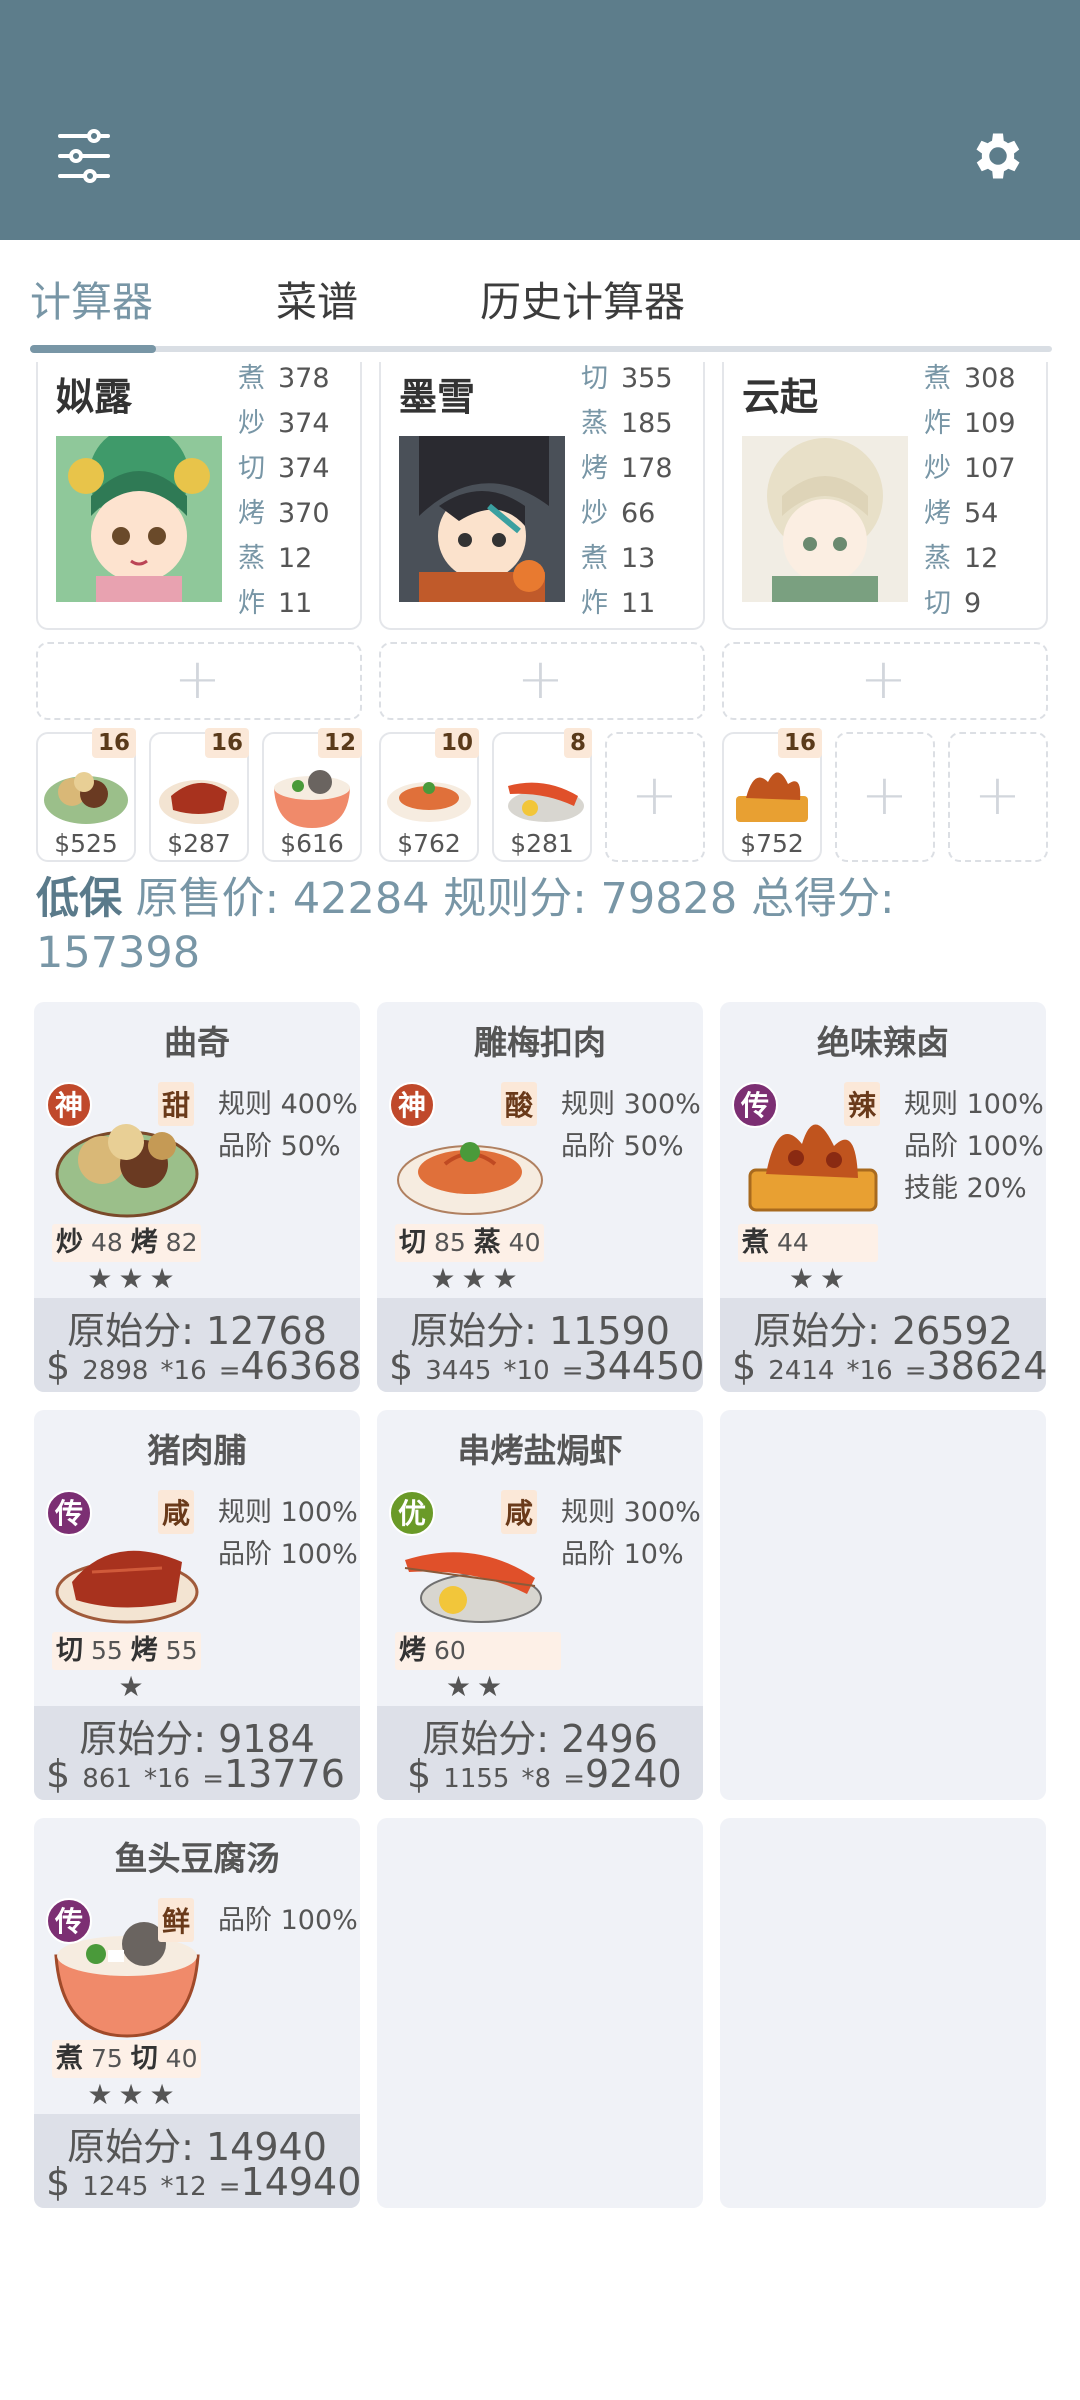 The width and height of the screenshot is (1080, 2400). I want to click on chef-name: 姒露, so click(94, 397).